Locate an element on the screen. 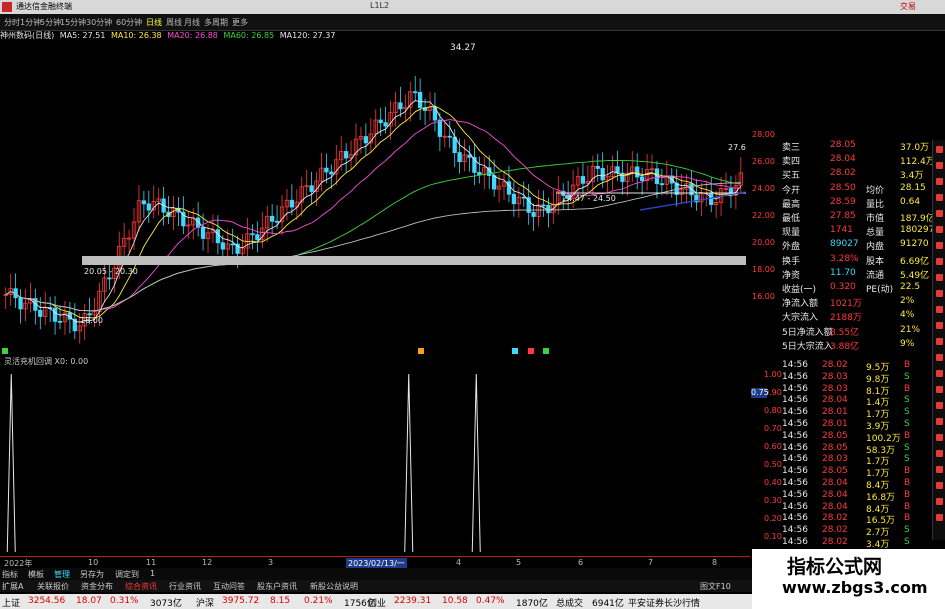 The height and width of the screenshot is (609, 945). period-tab: 15分钟 is located at coordinates (73, 22).